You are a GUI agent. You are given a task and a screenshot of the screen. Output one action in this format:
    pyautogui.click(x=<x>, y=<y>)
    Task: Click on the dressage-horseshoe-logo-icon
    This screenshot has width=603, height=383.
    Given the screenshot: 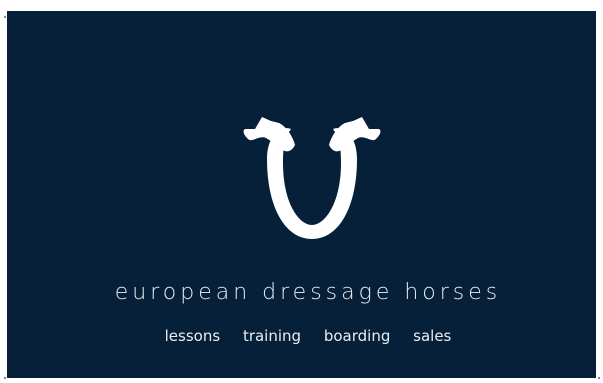 What is the action you would take?
    pyautogui.click(x=312, y=178)
    